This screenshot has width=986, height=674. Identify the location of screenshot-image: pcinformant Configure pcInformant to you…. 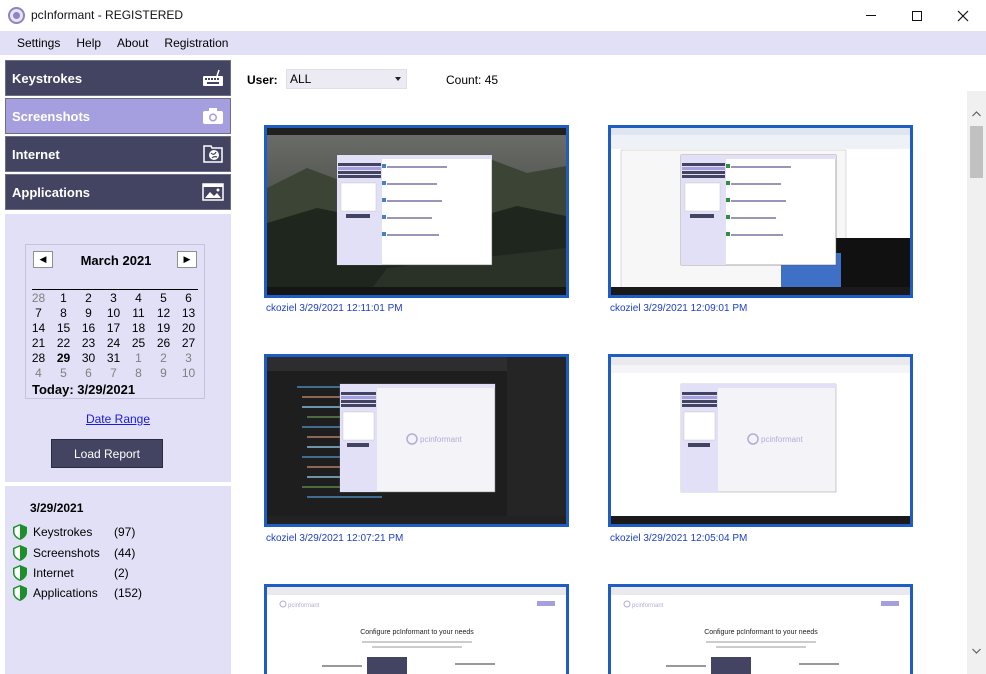
(416, 630).